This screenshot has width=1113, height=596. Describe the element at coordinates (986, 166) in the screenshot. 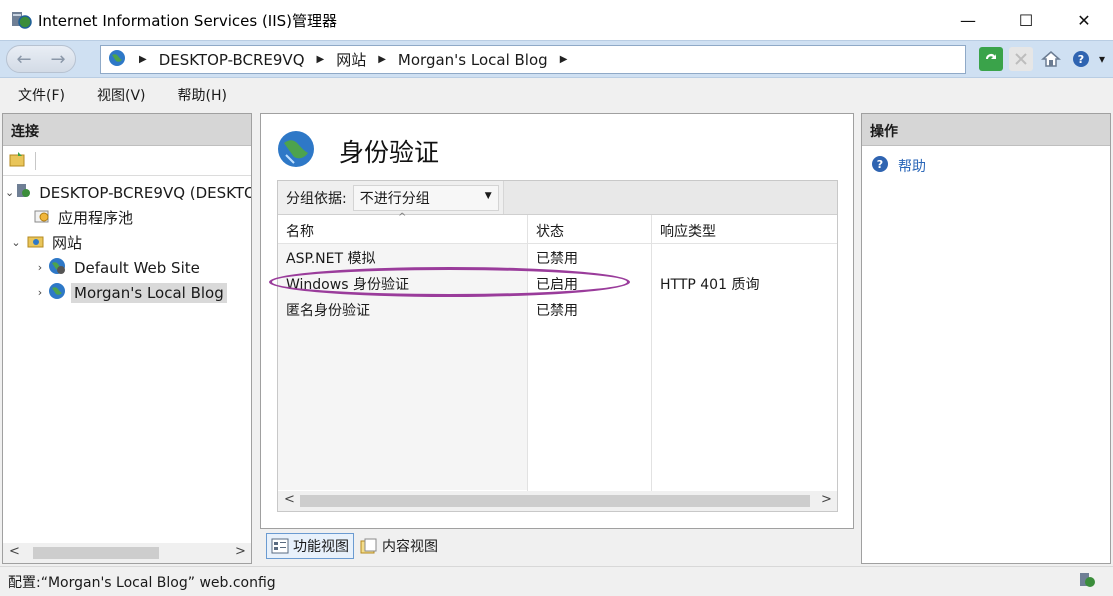

I see `help-action: ? 帮助` at that location.